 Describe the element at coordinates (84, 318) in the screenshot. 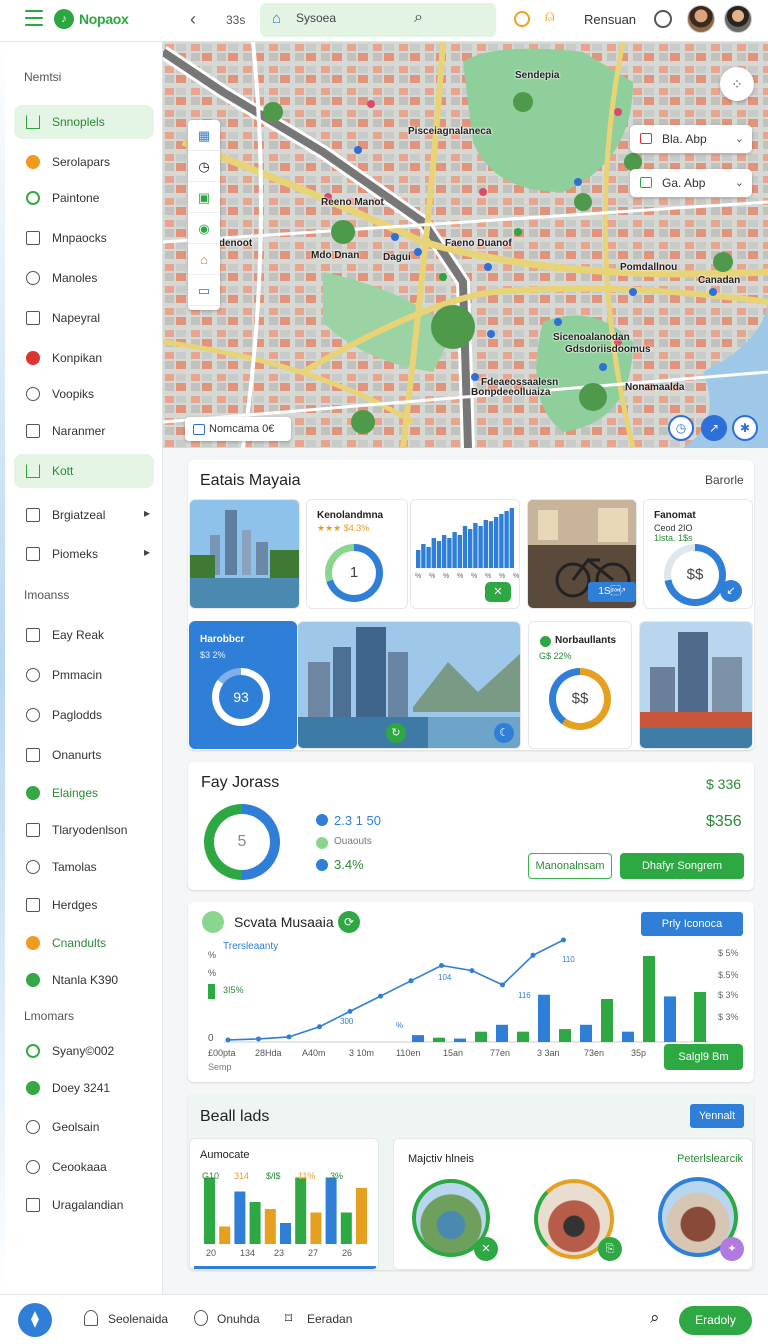

I see `sidebar-item: Napeyral` at that location.